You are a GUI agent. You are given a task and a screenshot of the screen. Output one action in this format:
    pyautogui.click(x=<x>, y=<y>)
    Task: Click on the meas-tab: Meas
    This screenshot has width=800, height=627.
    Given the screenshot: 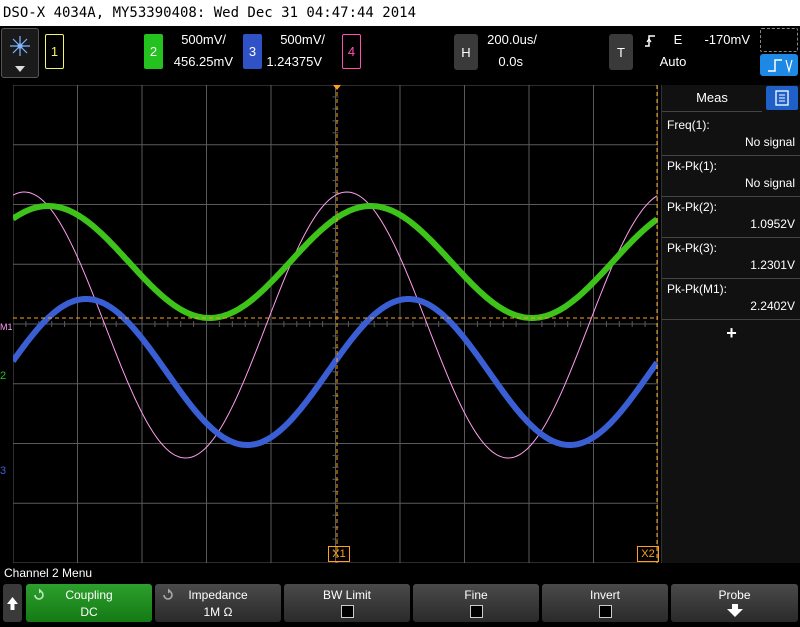 What is the action you would take?
    pyautogui.click(x=712, y=98)
    